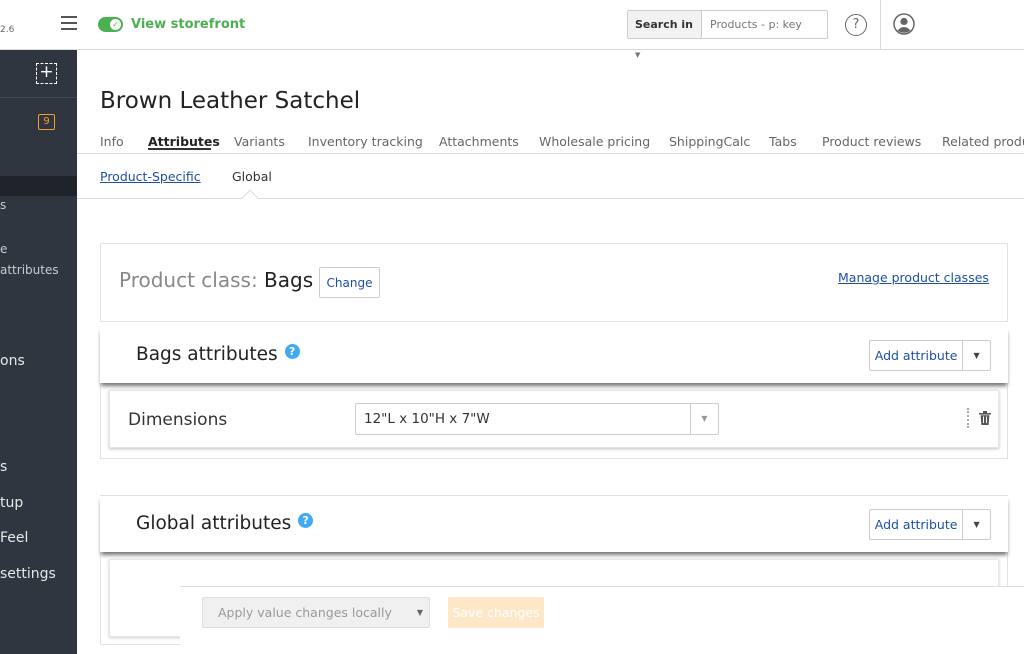 Image resolution: width=1024 pixels, height=654 pixels. Describe the element at coordinates (38, 186) in the screenshot. I see `sidebar-active-item` at that location.